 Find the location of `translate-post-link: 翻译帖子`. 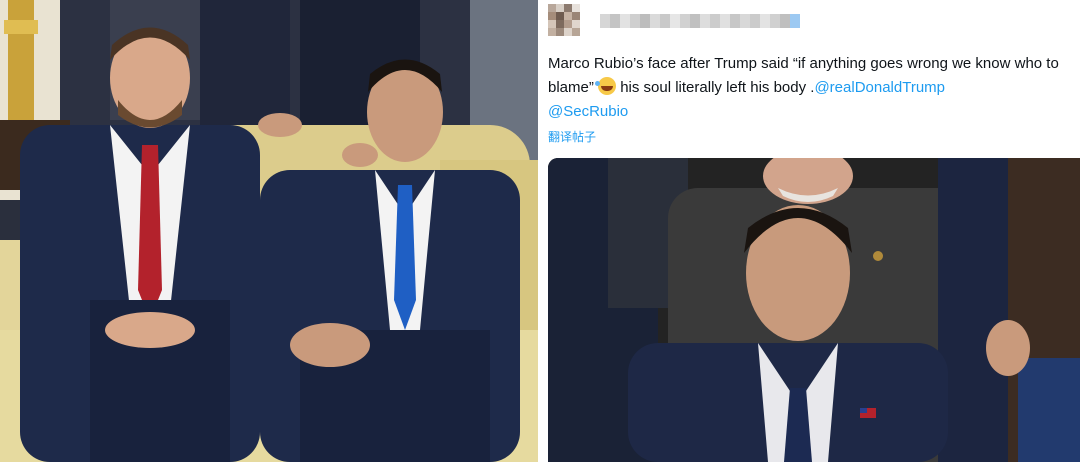

translate-post-link: 翻译帖子 is located at coordinates (572, 136).